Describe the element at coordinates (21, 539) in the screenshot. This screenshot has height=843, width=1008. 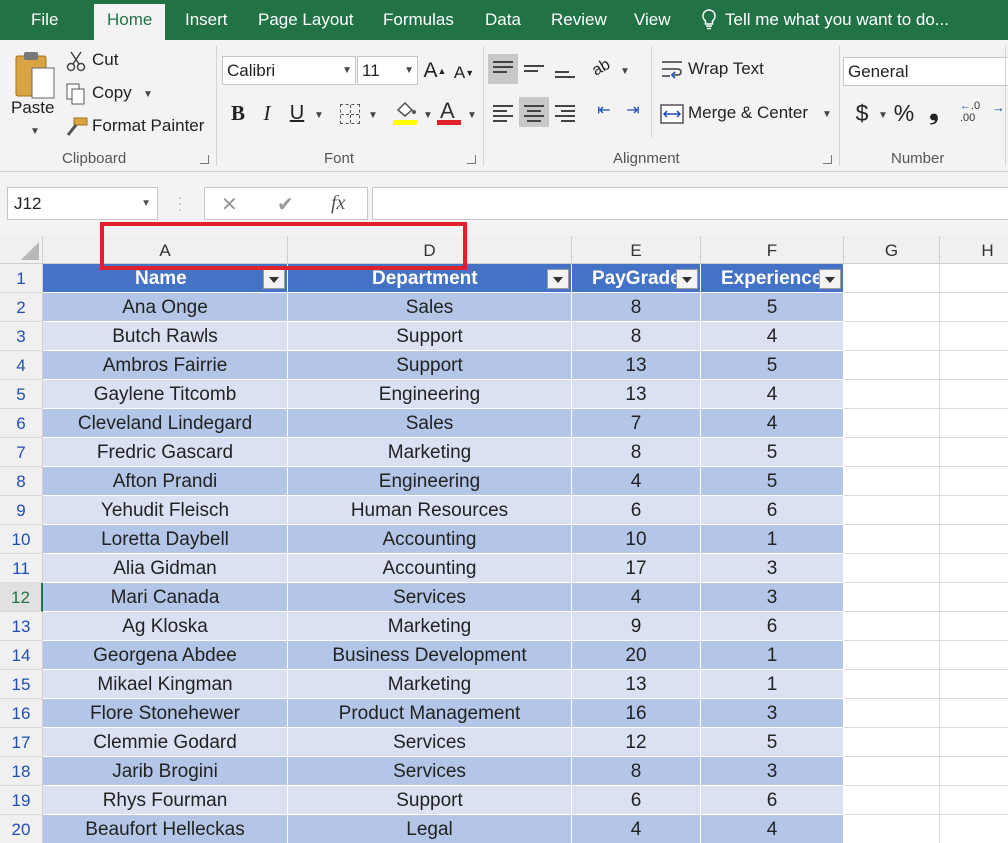
I see `row-header: 10` at that location.